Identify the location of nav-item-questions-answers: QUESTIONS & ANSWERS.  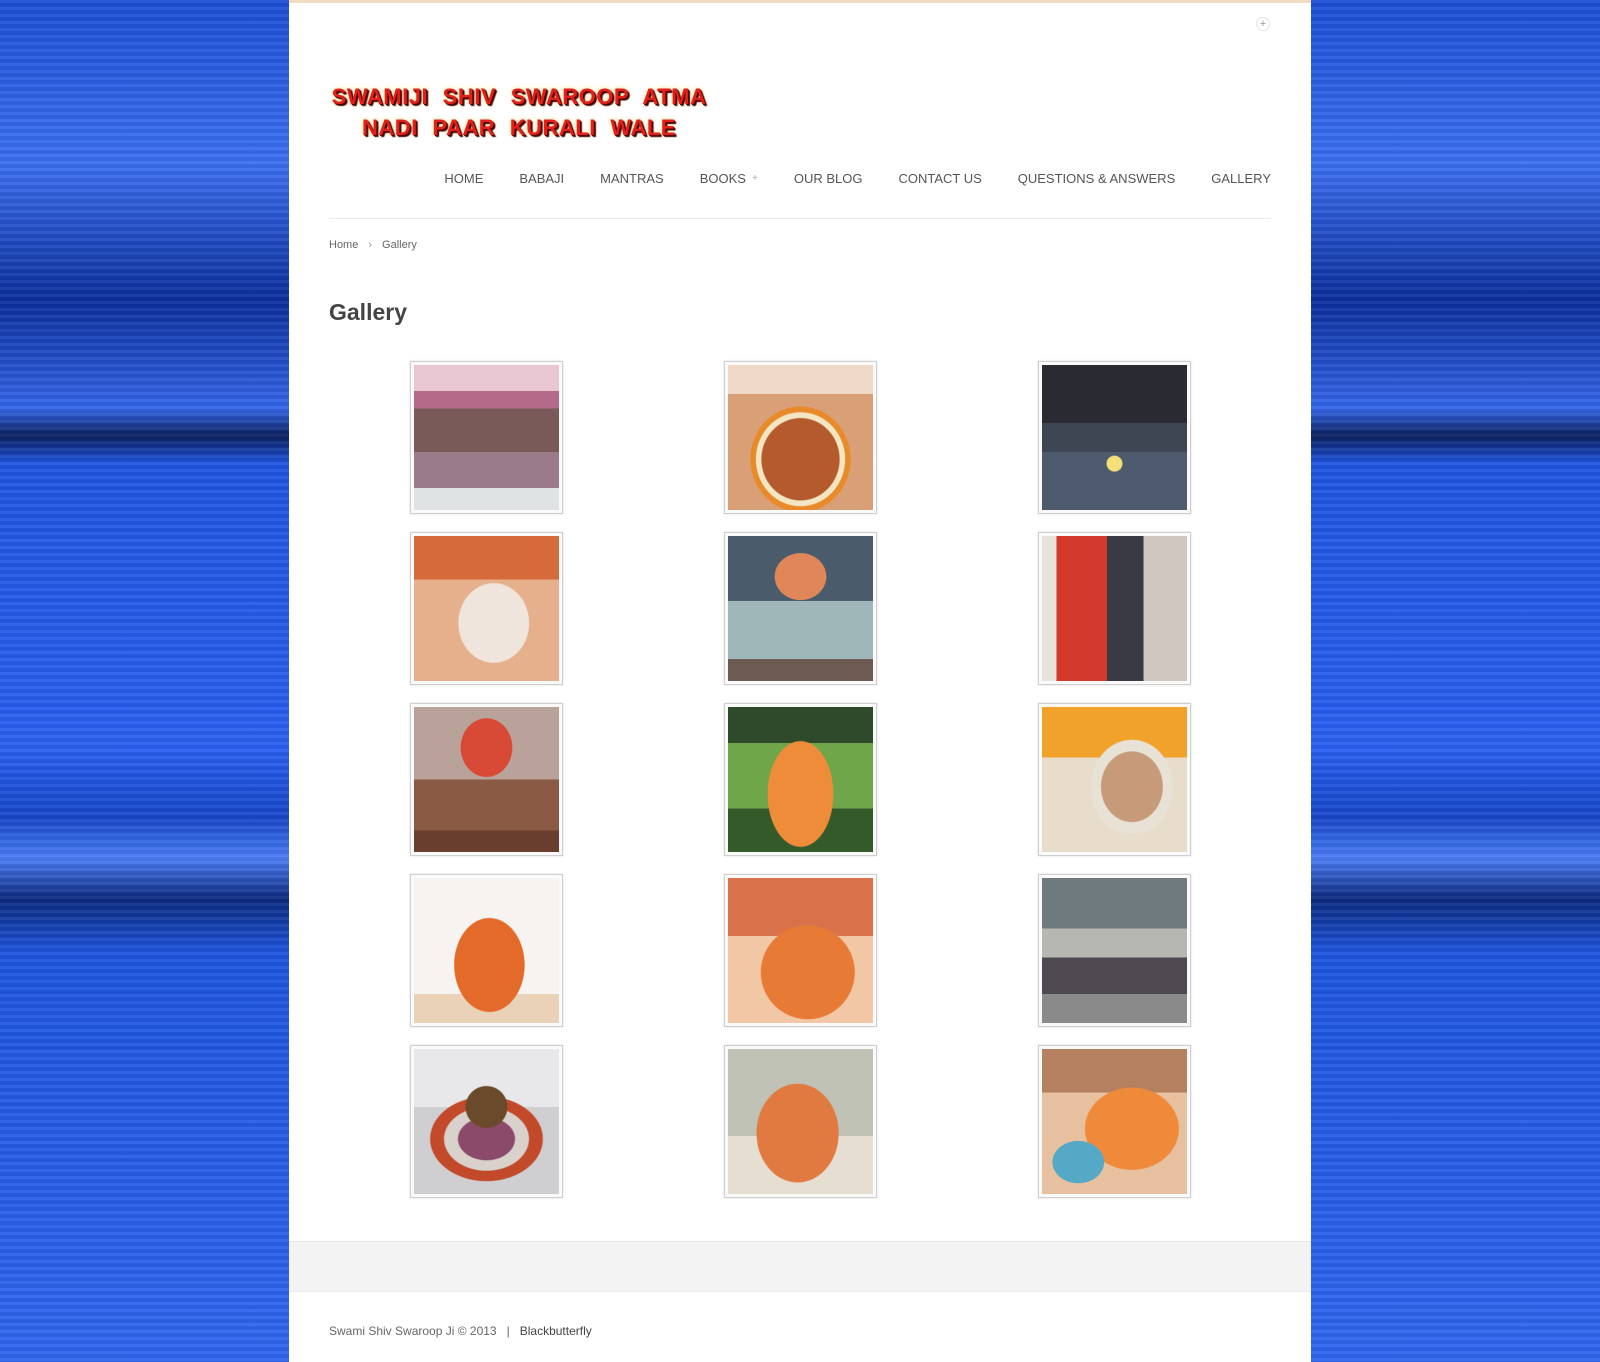
(1096, 178).